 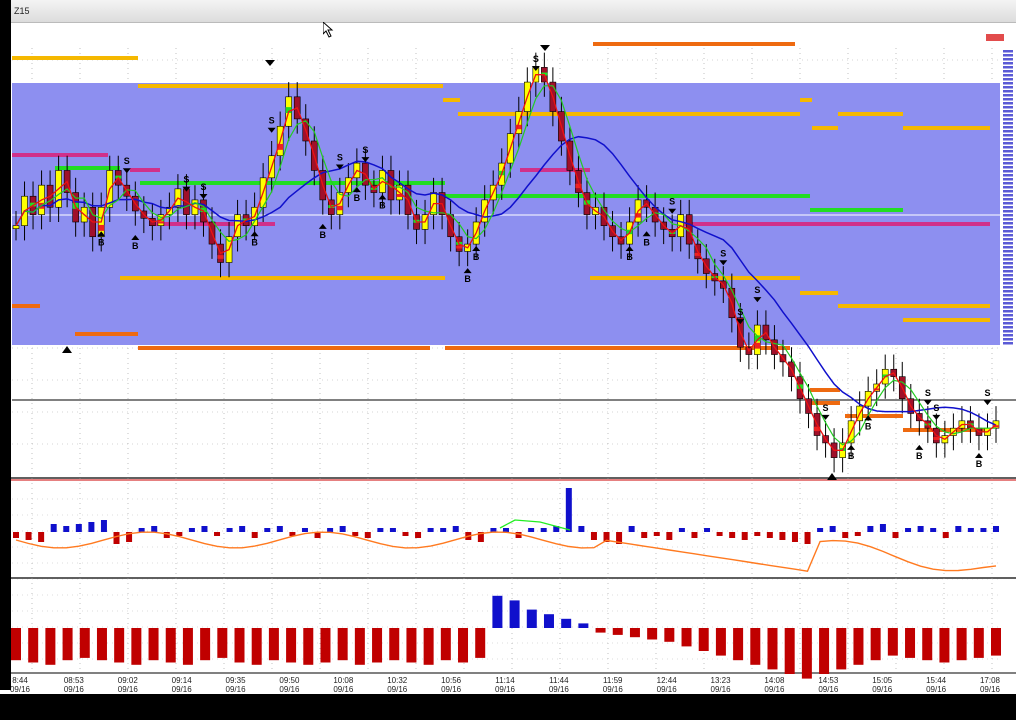 I want to click on candle-body, so click(x=16, y=227).